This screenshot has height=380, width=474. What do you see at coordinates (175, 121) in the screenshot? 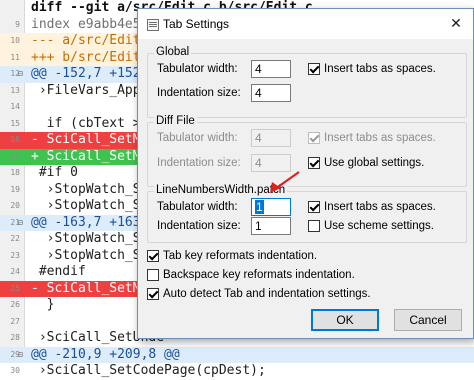
I see `diff-file-group-label: Diff File` at bounding box center [175, 121].